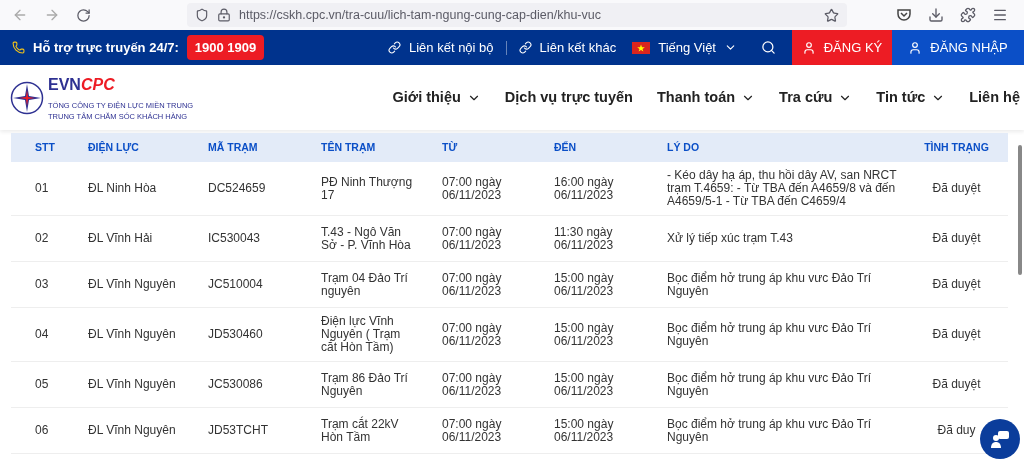 Image resolution: width=1024 pixels, height=460 pixels. Describe the element at coordinates (27, 97) in the screenshot. I see `logo-icon` at that location.